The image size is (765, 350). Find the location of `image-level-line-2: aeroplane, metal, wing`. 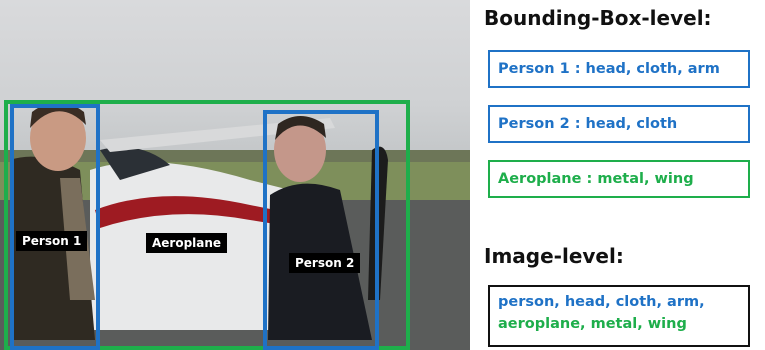

image-level-line-2: aeroplane, metal, wing is located at coordinates (592, 324).